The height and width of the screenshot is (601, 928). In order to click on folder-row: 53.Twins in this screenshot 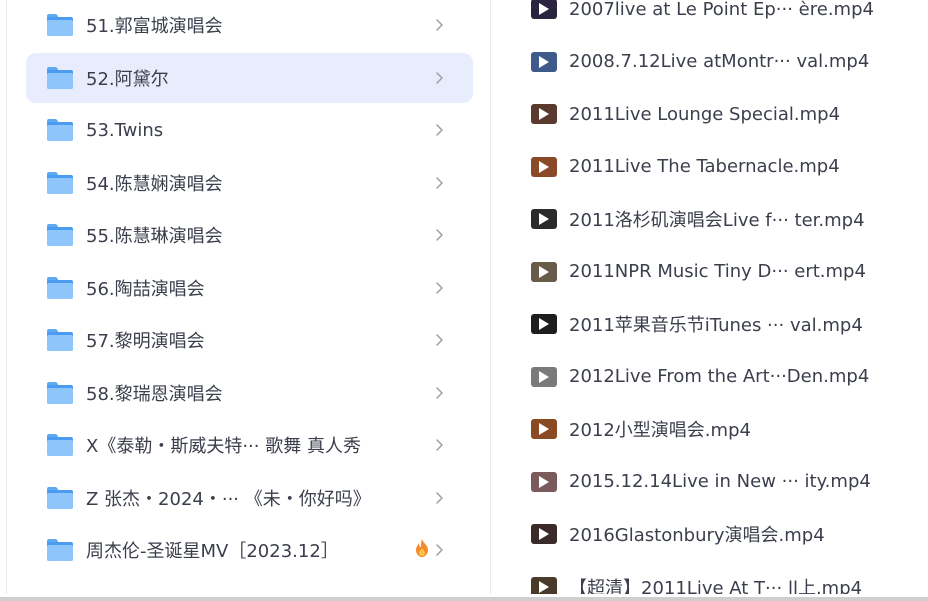, I will do `click(249, 130)`.